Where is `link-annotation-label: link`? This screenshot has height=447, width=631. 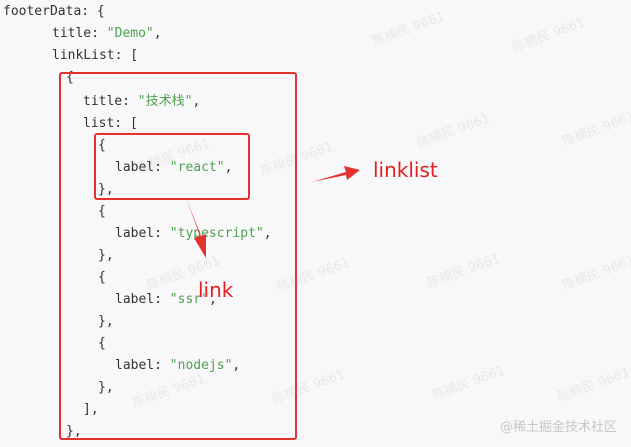
link-annotation-label: link is located at coordinates (216, 290).